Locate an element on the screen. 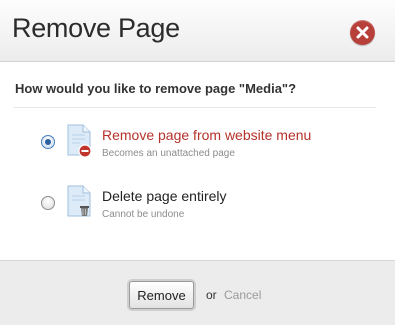 Image resolution: width=395 pixels, height=325 pixels. or-text: or is located at coordinates (211, 295).